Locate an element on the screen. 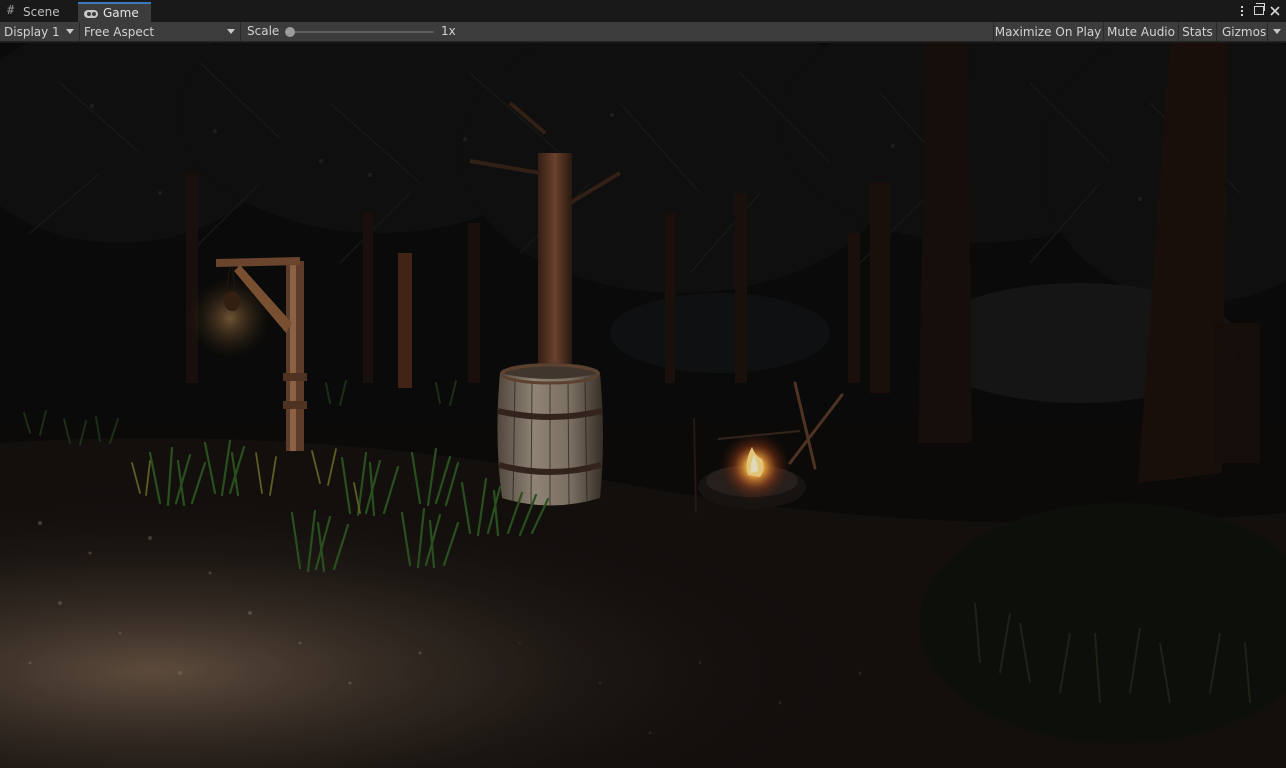 This screenshot has height=768, width=1286. aspect-dropdown: Free Aspect is located at coordinates (160, 31).